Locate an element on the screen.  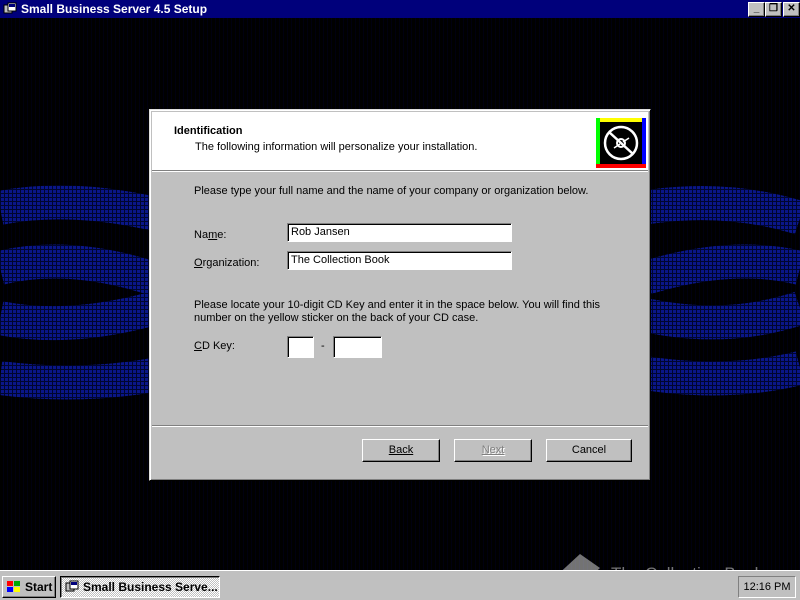
restore-button: ❐ is located at coordinates (773, 9).